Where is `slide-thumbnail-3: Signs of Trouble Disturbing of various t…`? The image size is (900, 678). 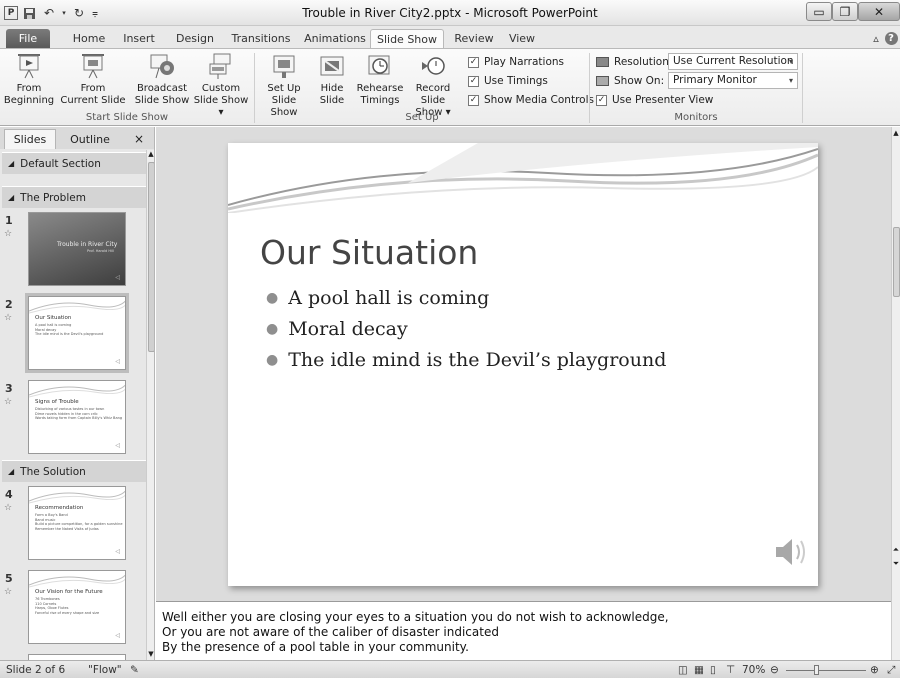 slide-thumbnail-3: Signs of Trouble Disturbing of various t… is located at coordinates (77, 417).